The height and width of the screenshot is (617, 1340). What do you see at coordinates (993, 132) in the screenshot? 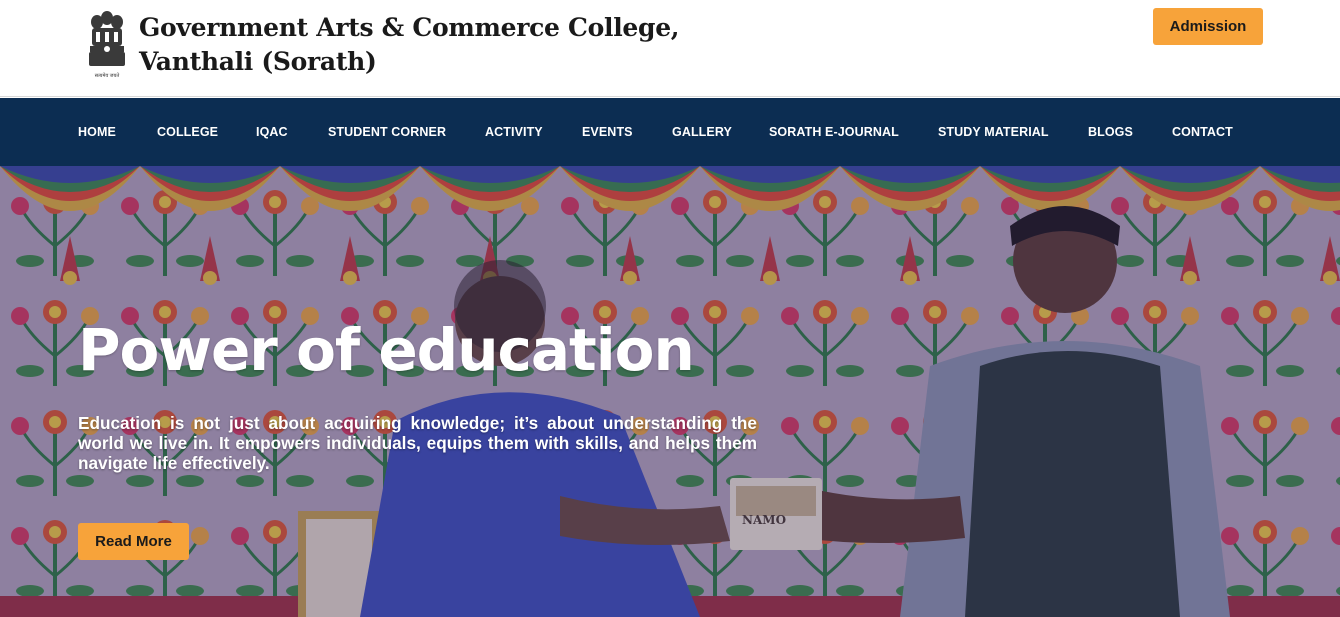
I see `nav-item-study-material: STUDY MATERIAL` at bounding box center [993, 132].